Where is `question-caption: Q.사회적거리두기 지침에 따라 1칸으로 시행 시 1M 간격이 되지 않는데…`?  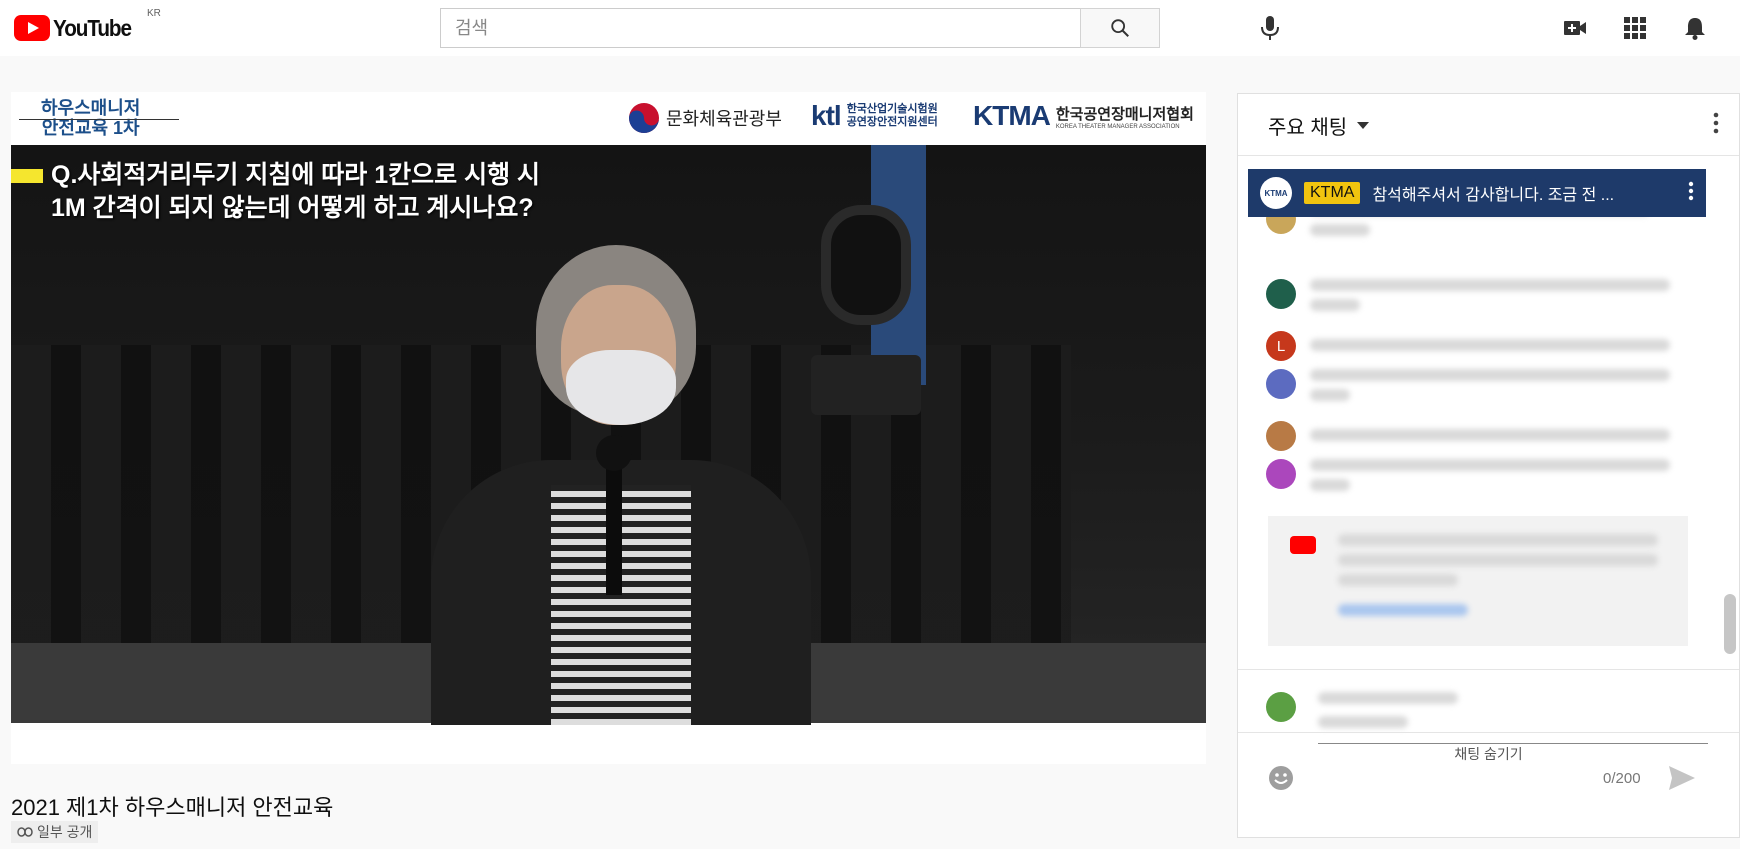 question-caption: Q.사회적거리두기 지침에 따라 1칸으로 시행 시 1M 간격이 되지 않는데… is located at coordinates (276, 192).